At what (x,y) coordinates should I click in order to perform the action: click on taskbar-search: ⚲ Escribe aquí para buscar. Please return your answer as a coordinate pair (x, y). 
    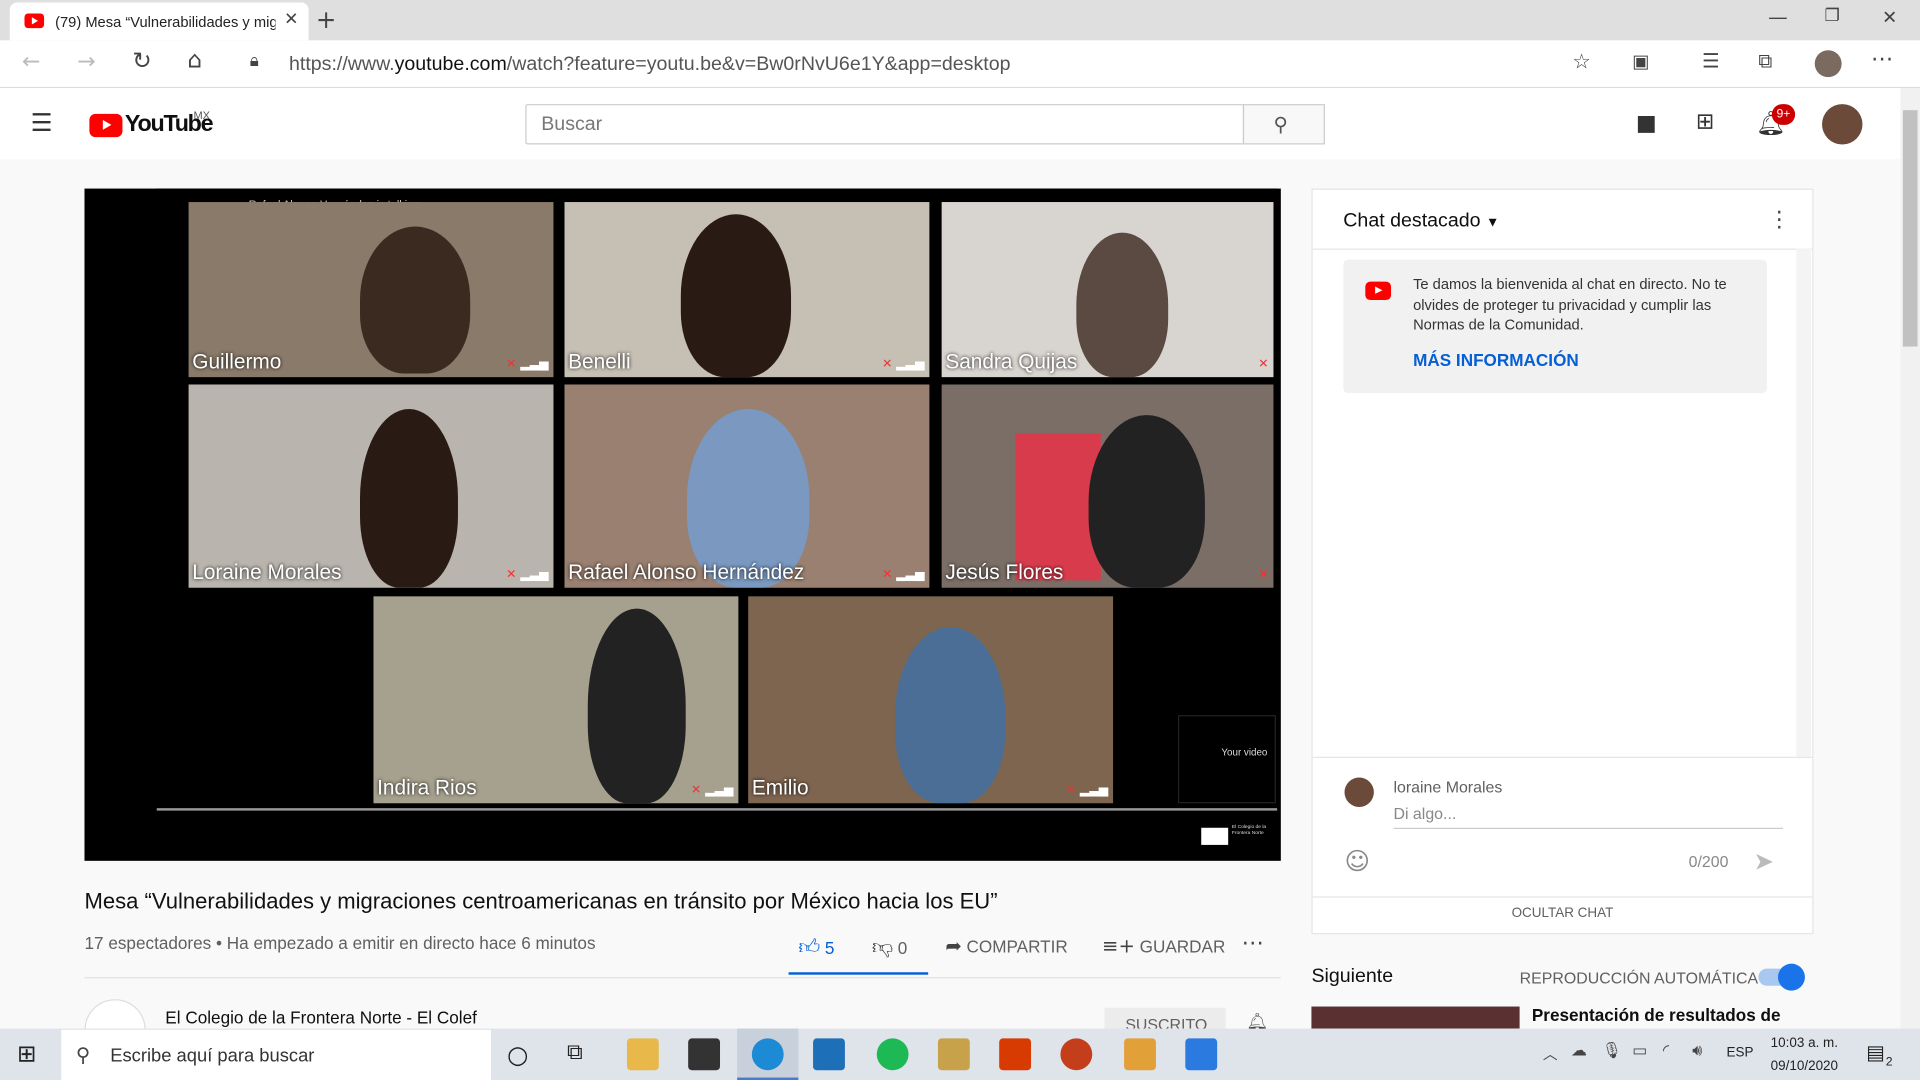
    Looking at the image, I should click on (276, 1054).